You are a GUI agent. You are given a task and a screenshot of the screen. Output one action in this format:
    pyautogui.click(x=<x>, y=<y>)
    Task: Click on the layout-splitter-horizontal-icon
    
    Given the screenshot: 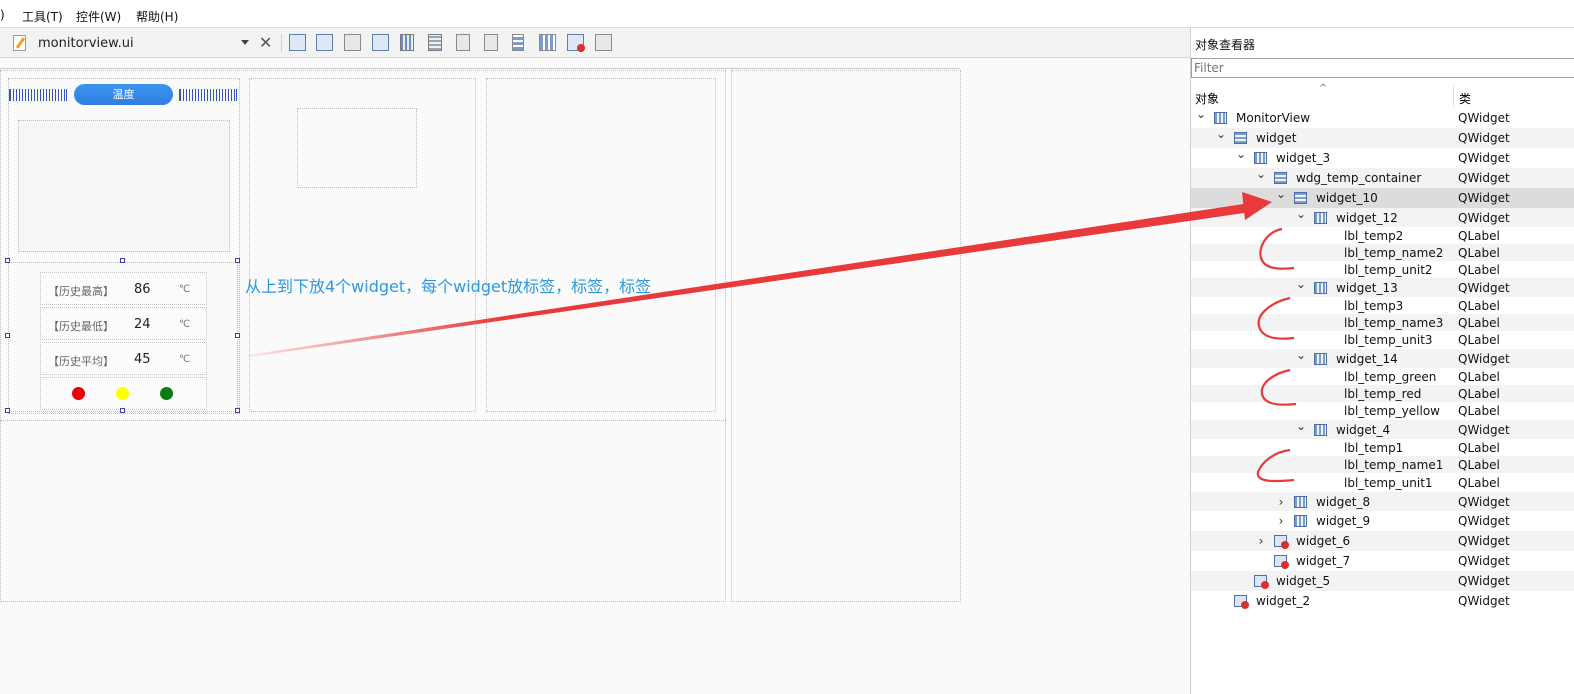 What is the action you would take?
    pyautogui.click(x=463, y=42)
    